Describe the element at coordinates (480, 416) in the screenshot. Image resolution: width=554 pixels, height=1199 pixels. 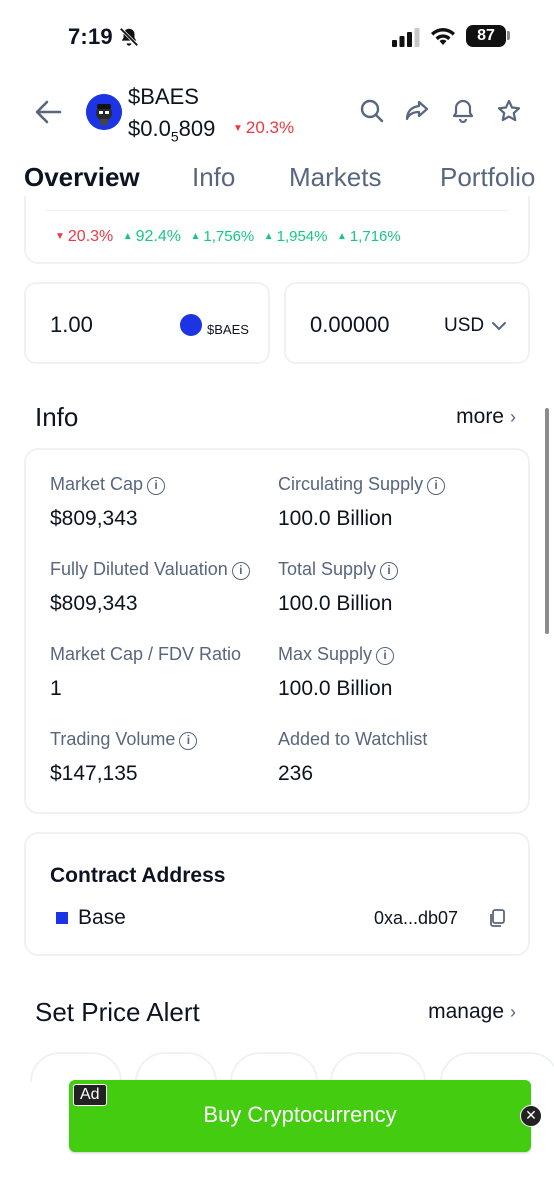
I see `more-label: more` at that location.